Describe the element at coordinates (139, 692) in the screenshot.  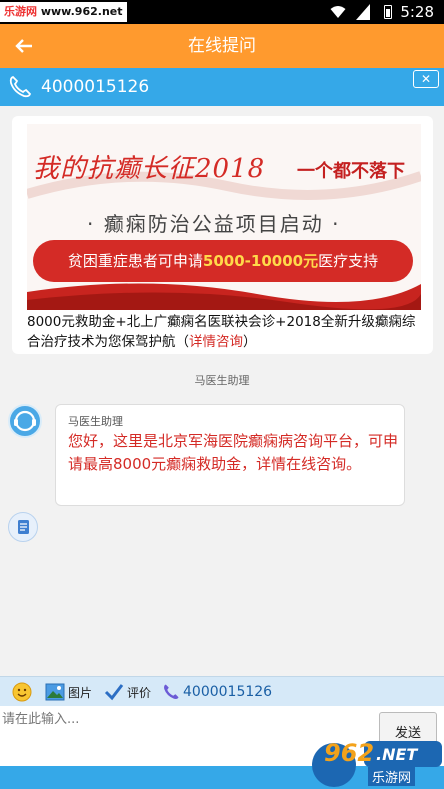
I see `rate-label: 评价` at that location.